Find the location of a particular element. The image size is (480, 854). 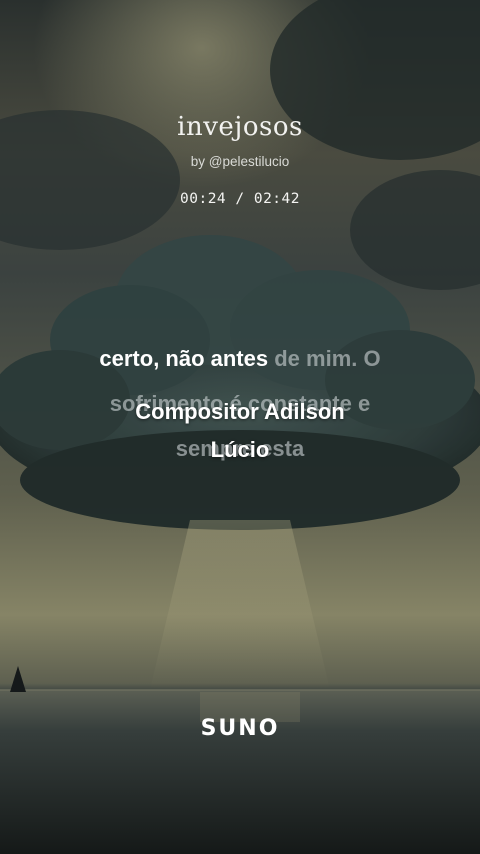

composer-caption-line-1: Compositor Adilson is located at coordinates (240, 411).